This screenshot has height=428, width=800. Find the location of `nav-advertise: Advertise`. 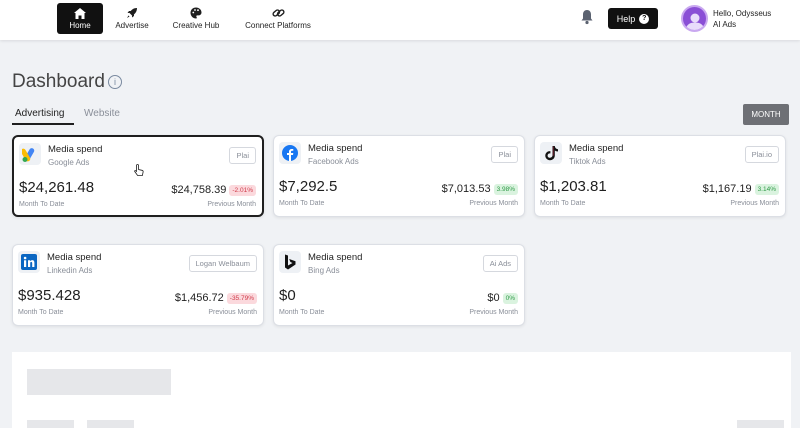

nav-advertise: Advertise is located at coordinates (132, 18).